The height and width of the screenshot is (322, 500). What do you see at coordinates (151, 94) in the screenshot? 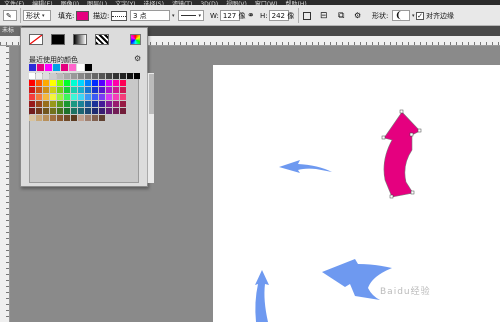
I see `scrollbar-thumb` at bounding box center [151, 94].